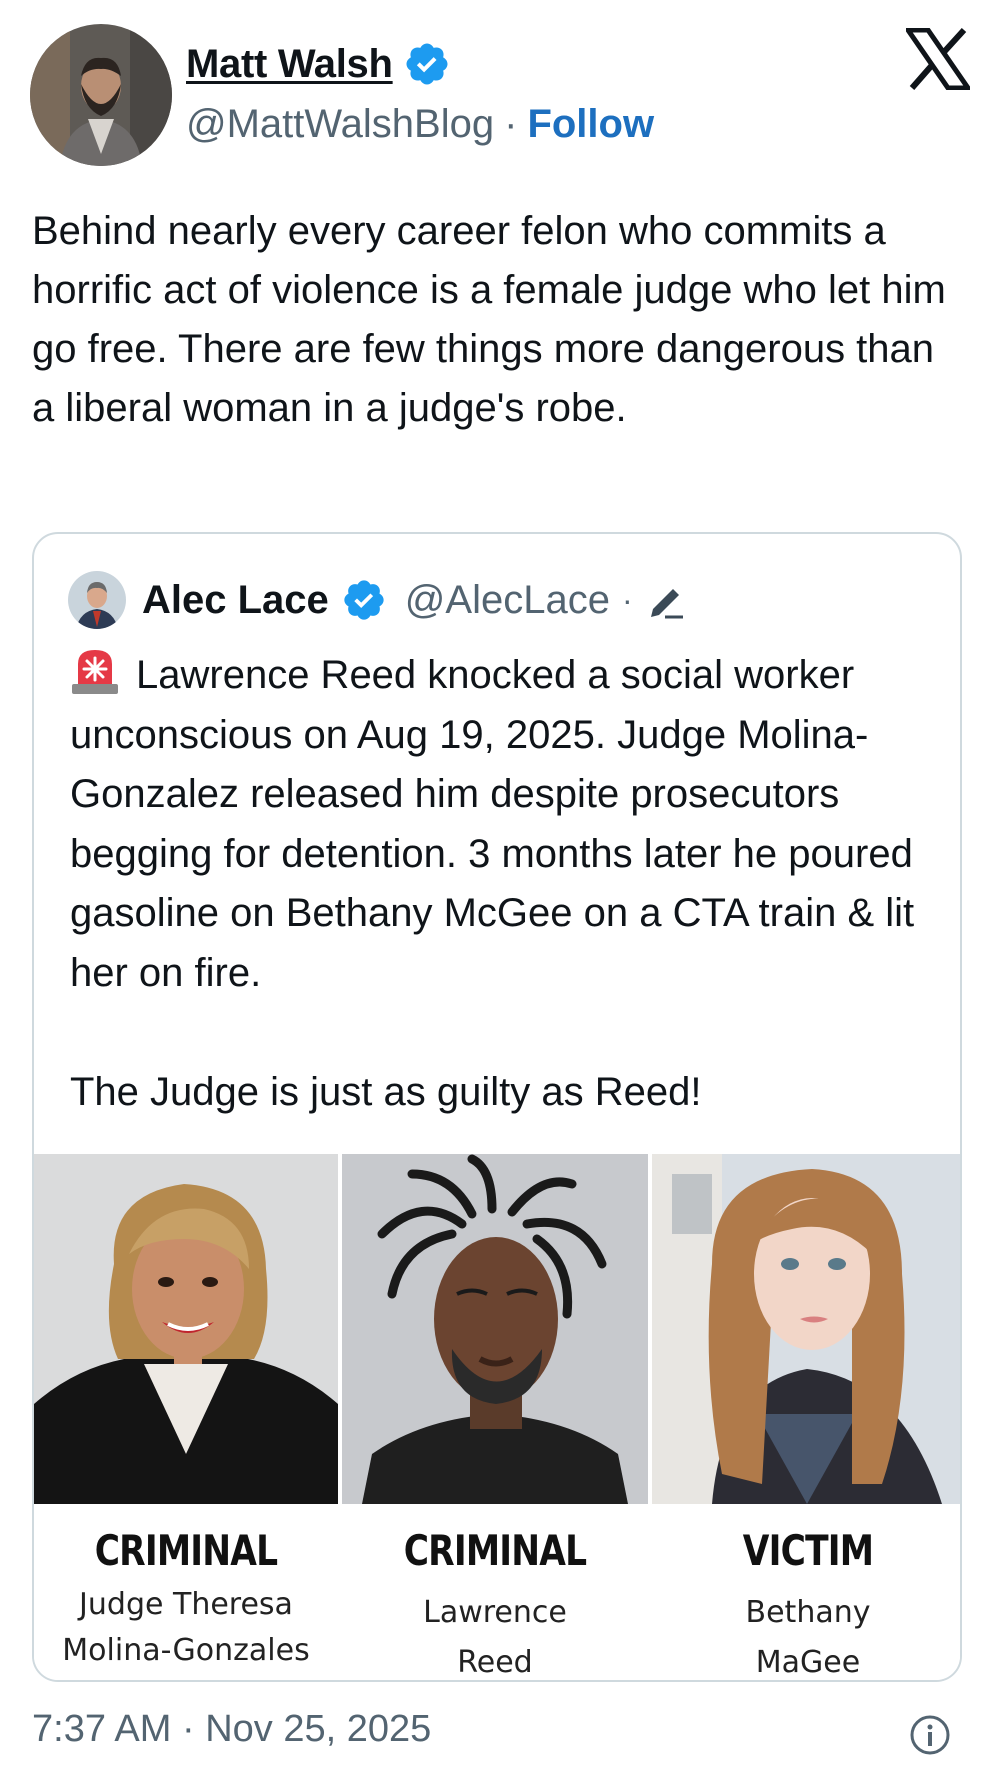 The height and width of the screenshot is (1769, 994). What do you see at coordinates (808, 1612) in the screenshot?
I see `victim-caption-name-line1: Bethany` at bounding box center [808, 1612].